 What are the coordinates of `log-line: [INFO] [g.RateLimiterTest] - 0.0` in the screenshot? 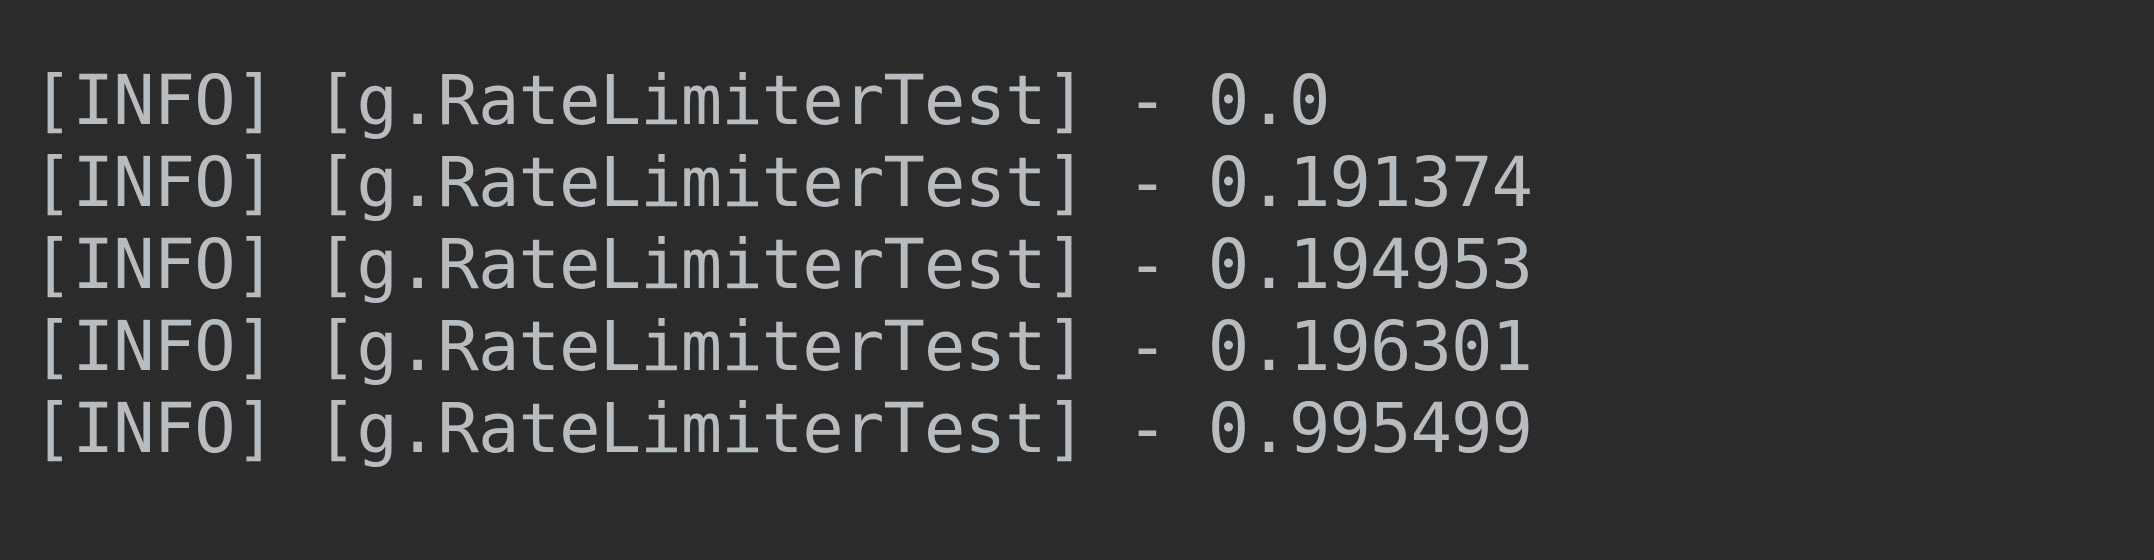 It's located at (1093, 101).